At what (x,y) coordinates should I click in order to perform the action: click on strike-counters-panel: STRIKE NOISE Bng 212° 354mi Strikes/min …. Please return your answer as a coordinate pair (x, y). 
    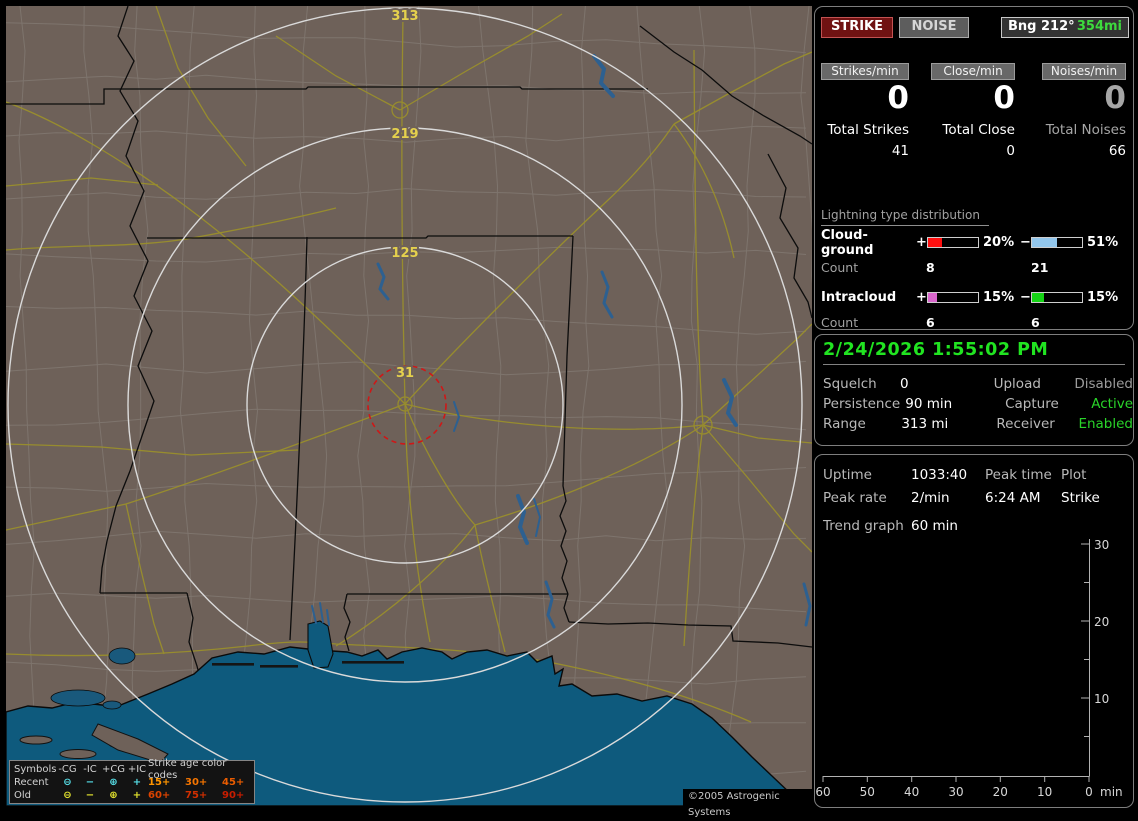
    Looking at the image, I should click on (974, 168).